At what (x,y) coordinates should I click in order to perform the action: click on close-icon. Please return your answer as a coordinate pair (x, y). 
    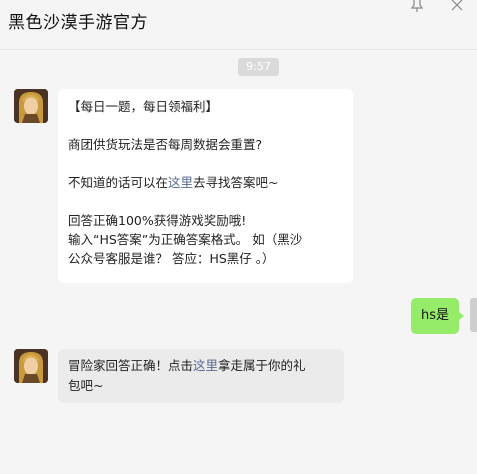
    Looking at the image, I should click on (457, 6).